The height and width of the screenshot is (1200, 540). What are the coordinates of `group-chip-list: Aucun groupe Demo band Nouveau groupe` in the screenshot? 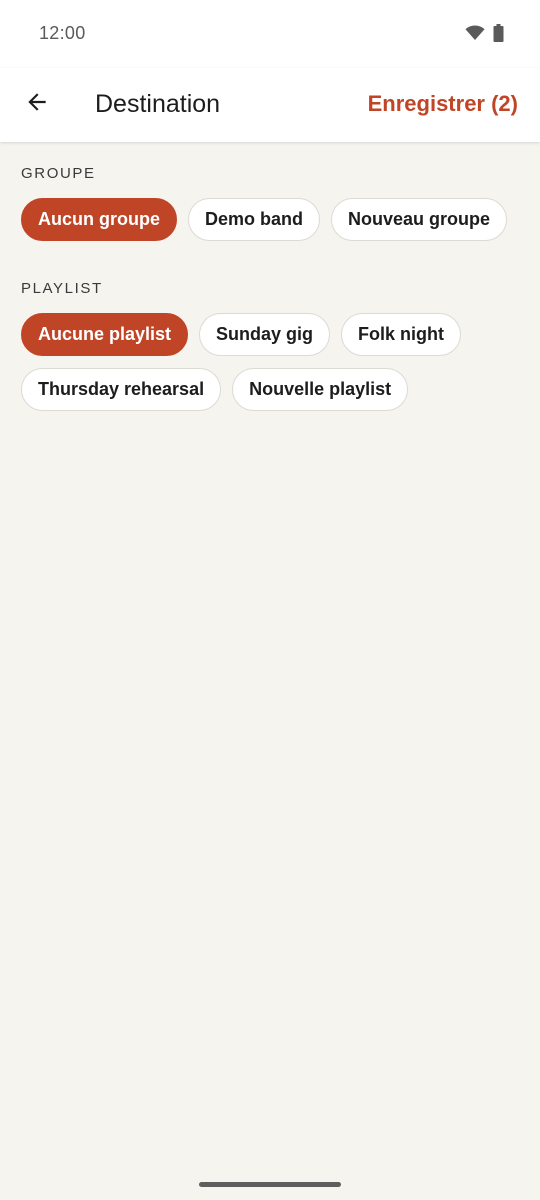 It's located at (271, 219).